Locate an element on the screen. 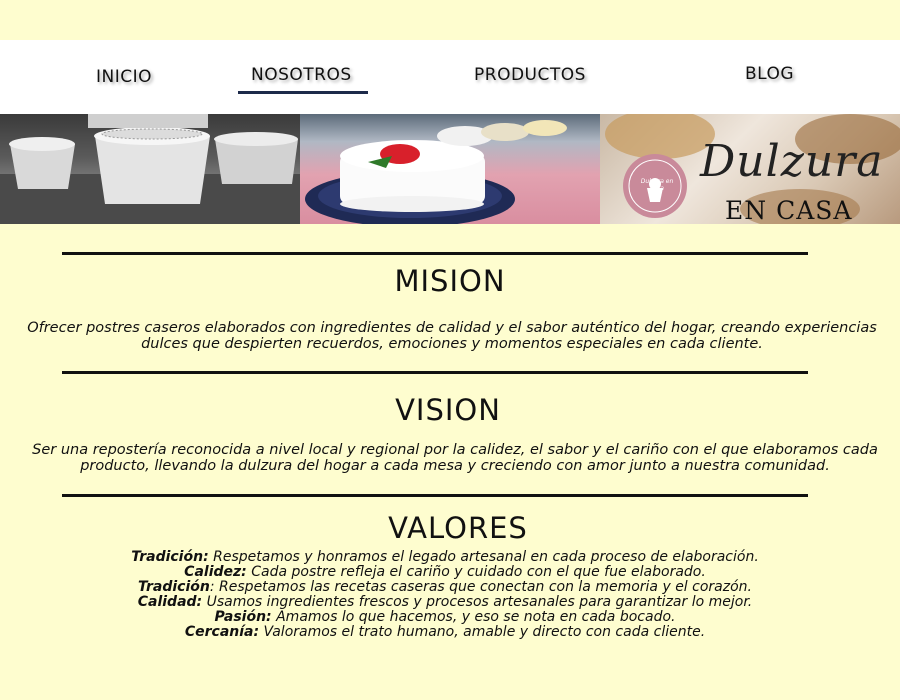 This screenshot has height=700, width=900. logo-badge-text: Dulzura en casa is located at coordinates (657, 185).